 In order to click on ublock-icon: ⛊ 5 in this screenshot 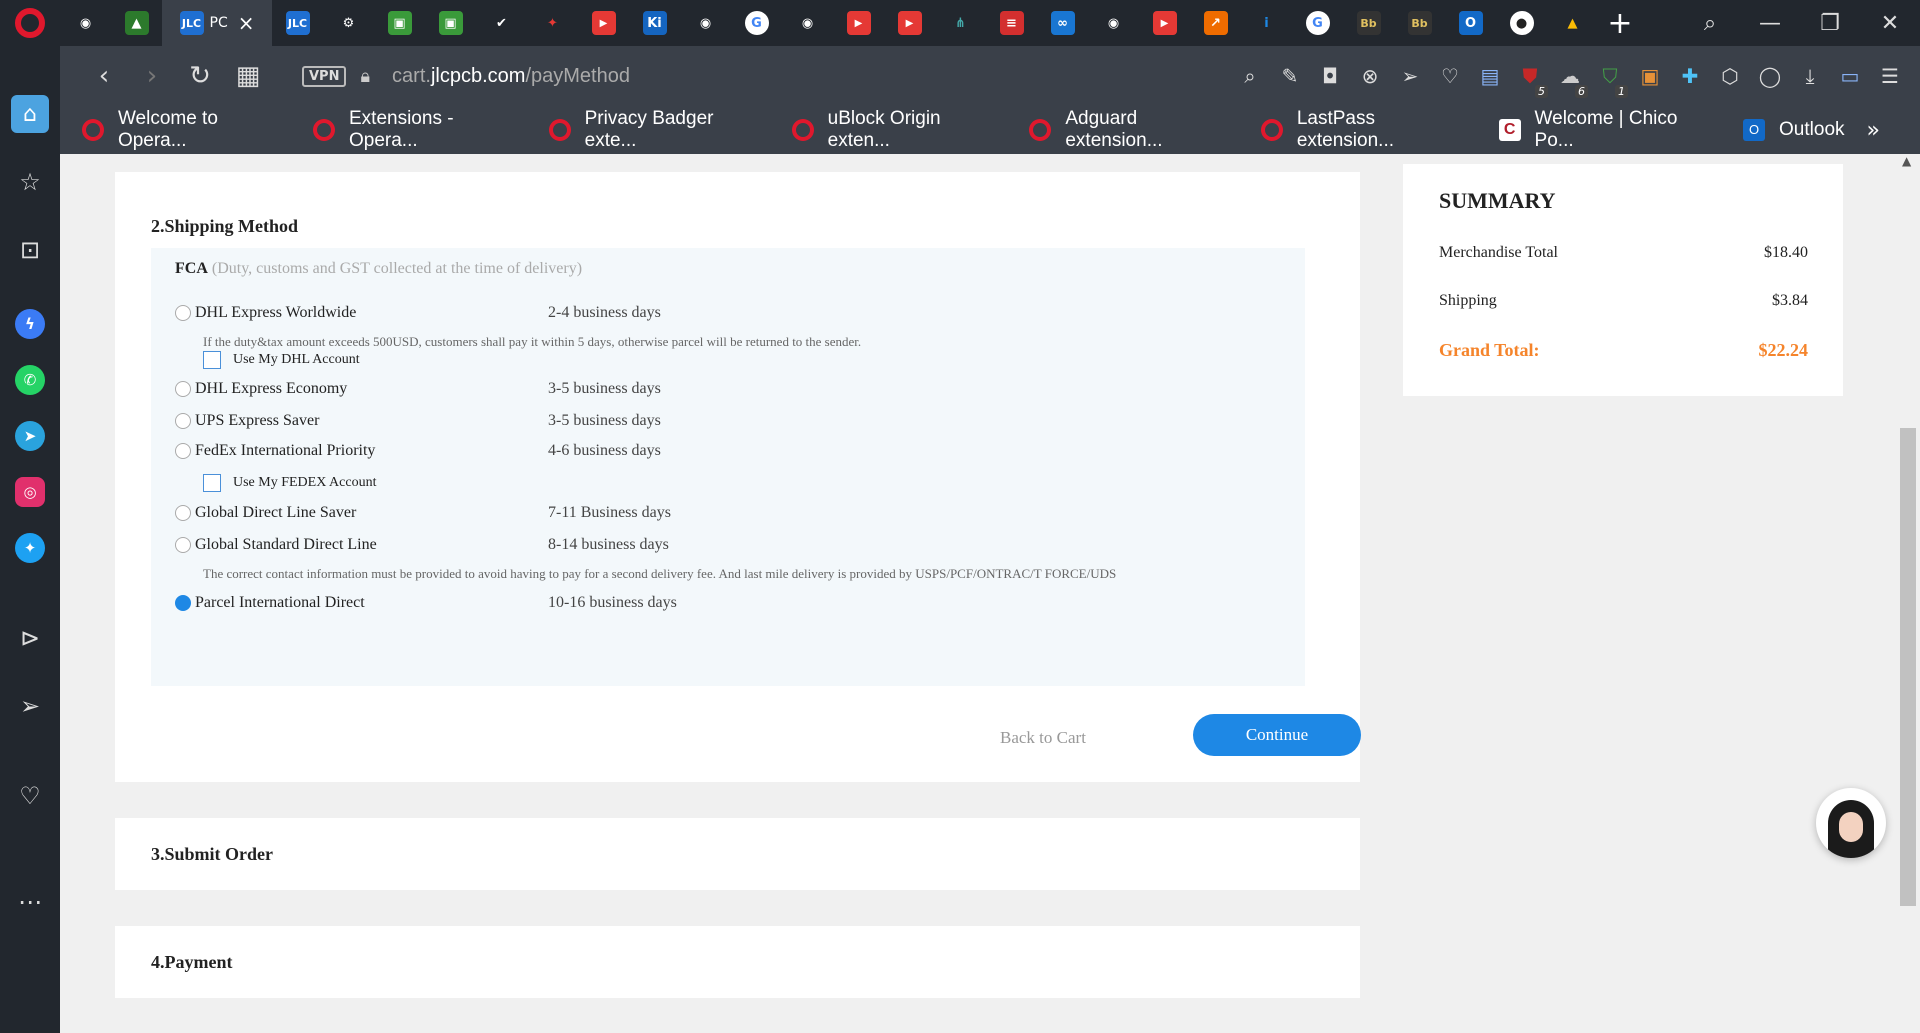, I will do `click(1530, 81)`.